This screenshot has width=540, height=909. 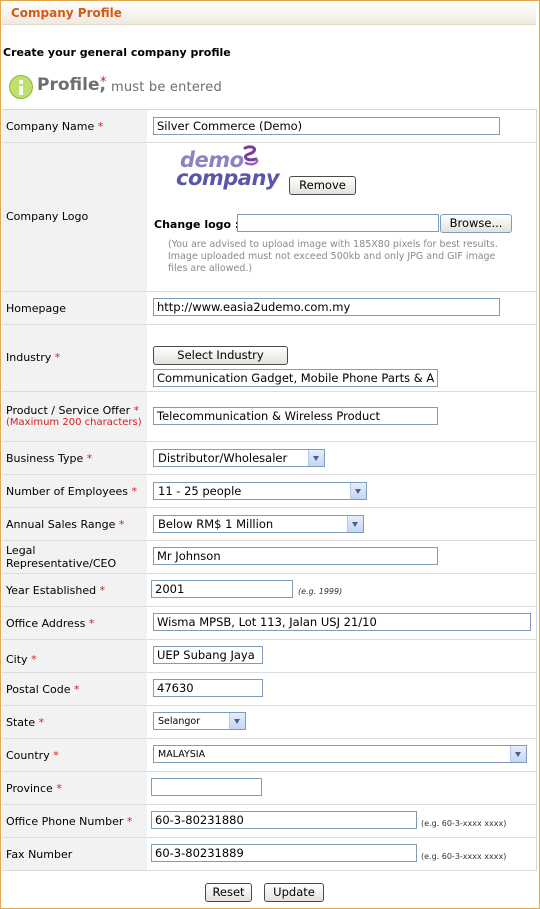 I want to click on reset-button: Reset, so click(x=228, y=892).